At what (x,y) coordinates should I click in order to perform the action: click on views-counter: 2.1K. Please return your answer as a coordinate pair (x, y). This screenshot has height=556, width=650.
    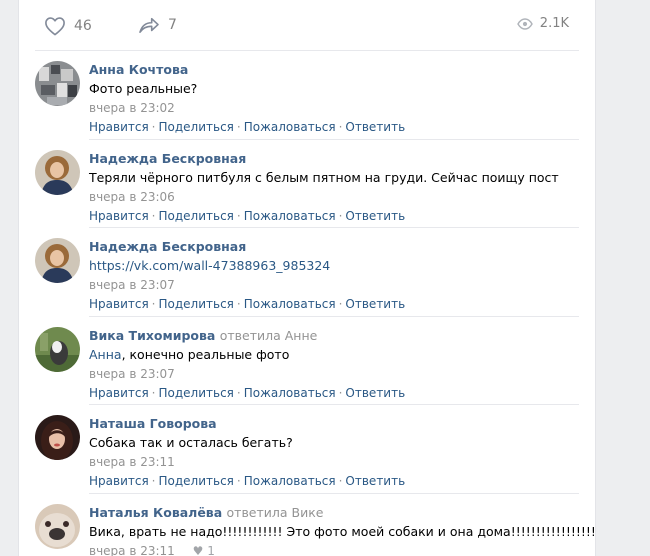
    Looking at the image, I should click on (542, 23).